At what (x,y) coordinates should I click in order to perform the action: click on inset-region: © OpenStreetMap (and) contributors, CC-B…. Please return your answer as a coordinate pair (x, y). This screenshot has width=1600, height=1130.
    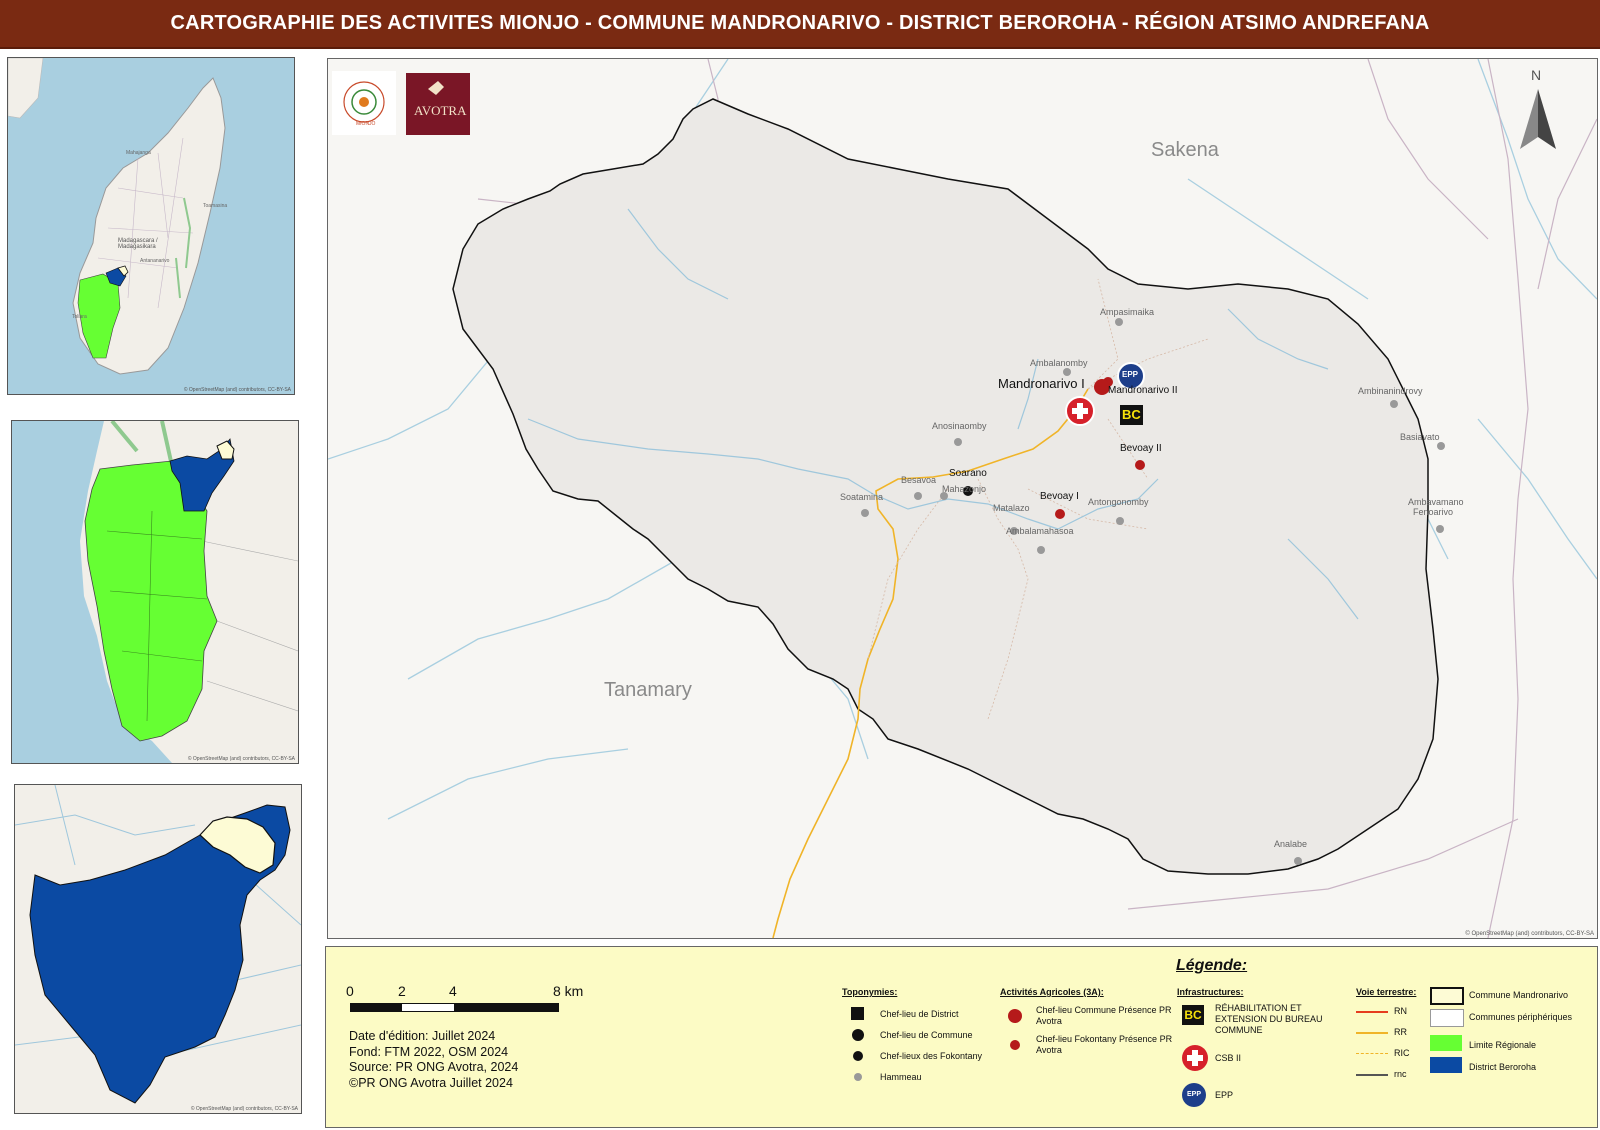
    Looking at the image, I should click on (155, 592).